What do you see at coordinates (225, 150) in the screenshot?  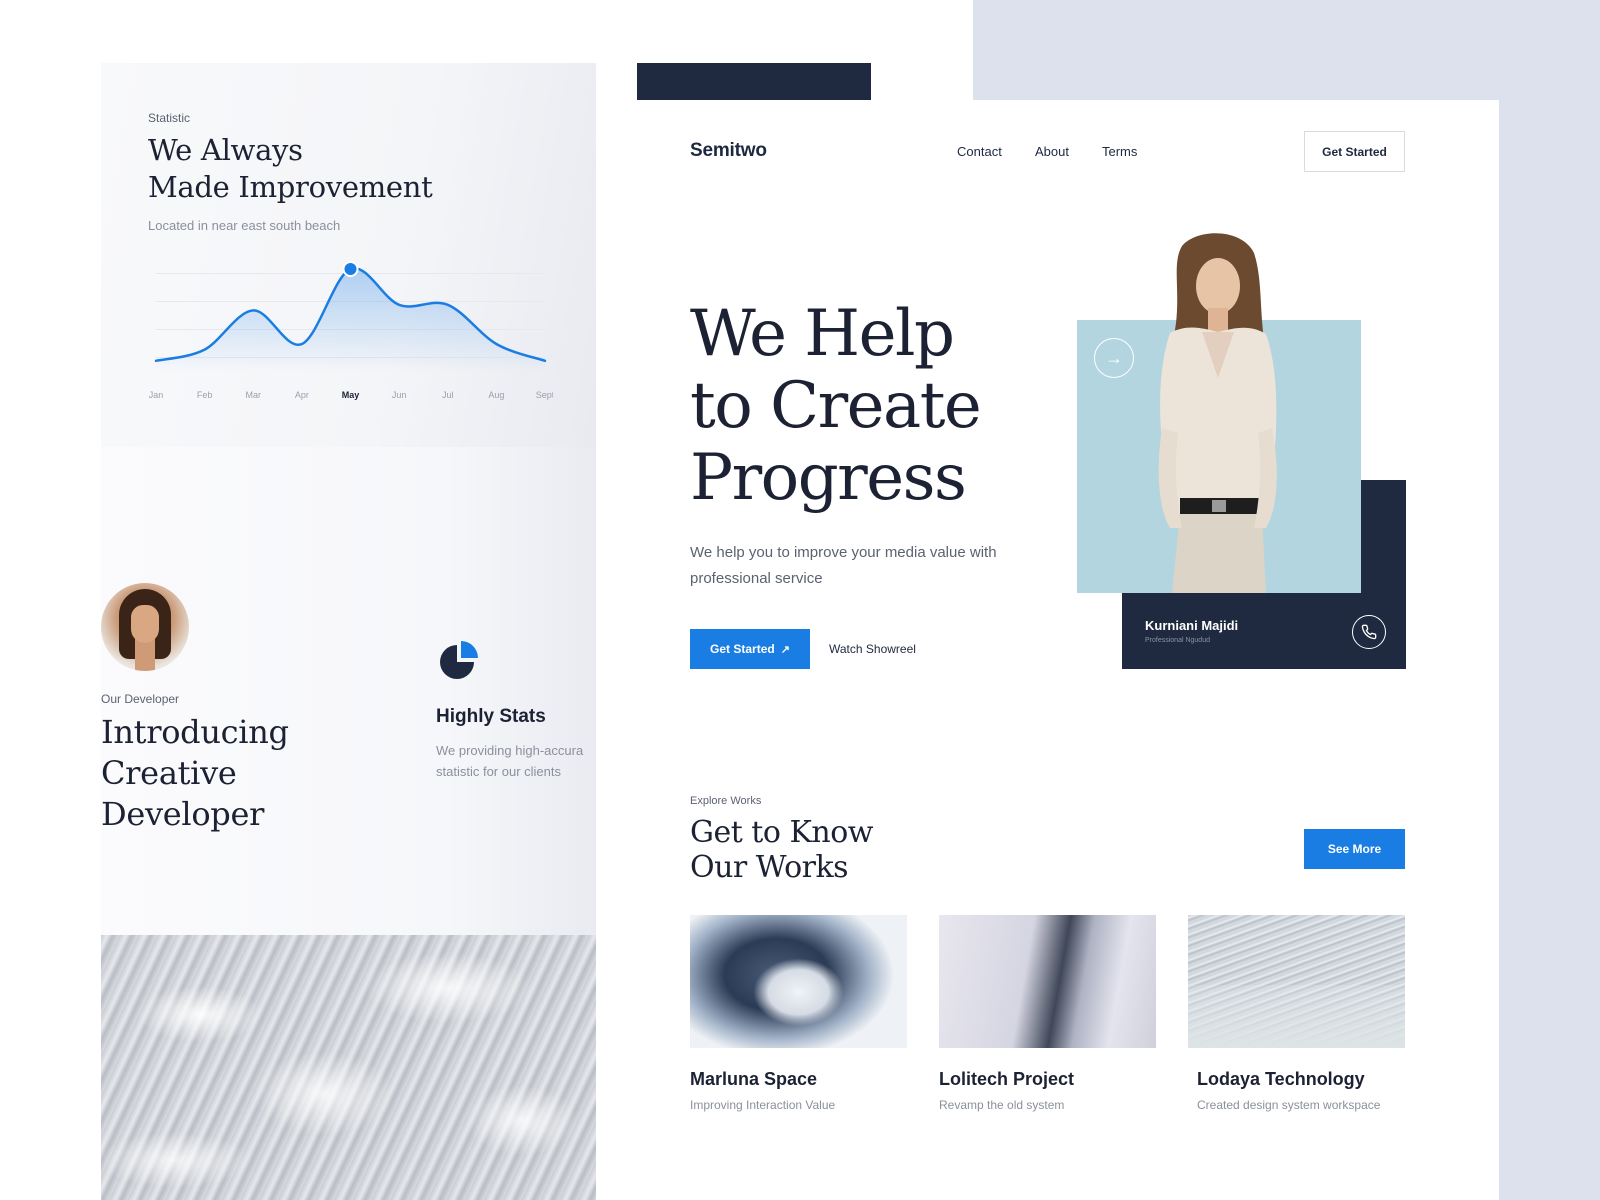 I see `statistic-title-line1: We Always` at bounding box center [225, 150].